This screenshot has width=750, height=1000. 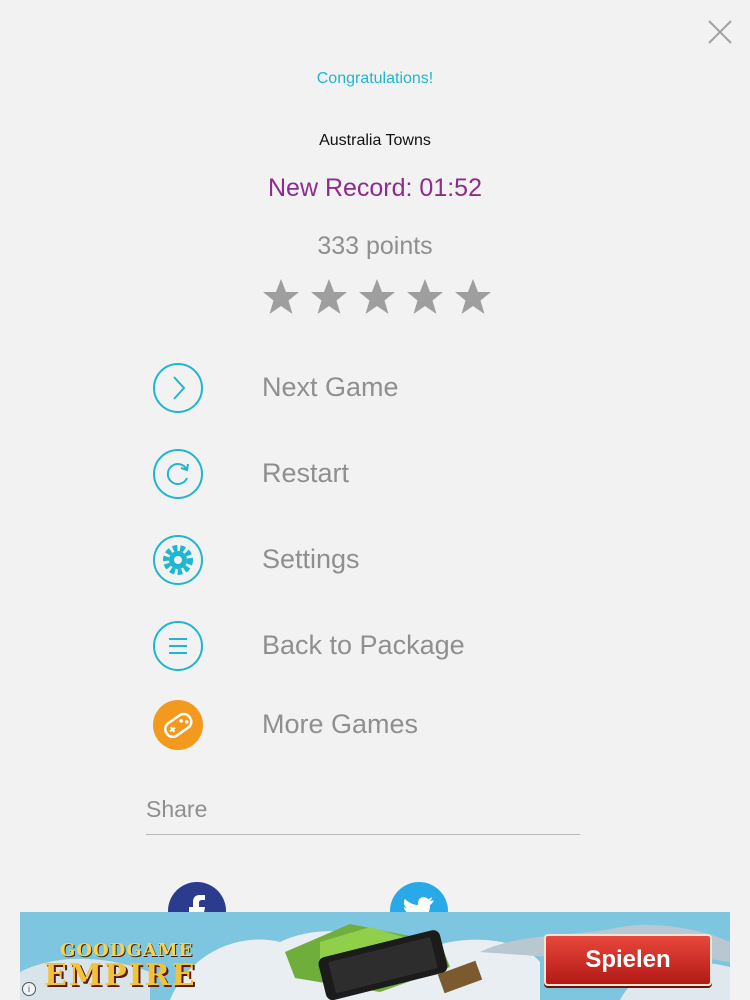 What do you see at coordinates (372, 473) in the screenshot?
I see `restart-button: Restart` at bounding box center [372, 473].